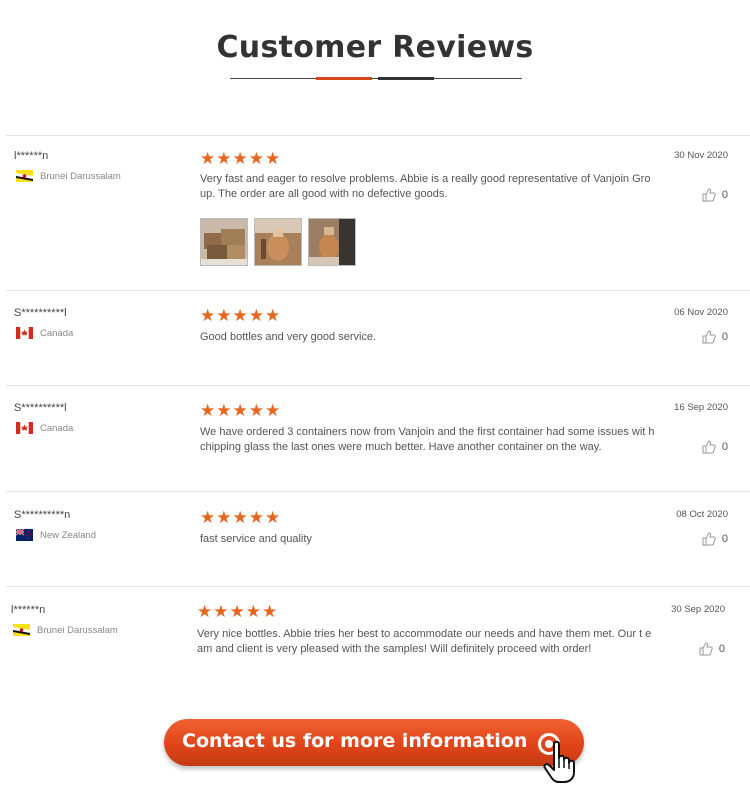 The height and width of the screenshot is (799, 750). I want to click on review-text: Good bottles and very good service., so click(288, 337).